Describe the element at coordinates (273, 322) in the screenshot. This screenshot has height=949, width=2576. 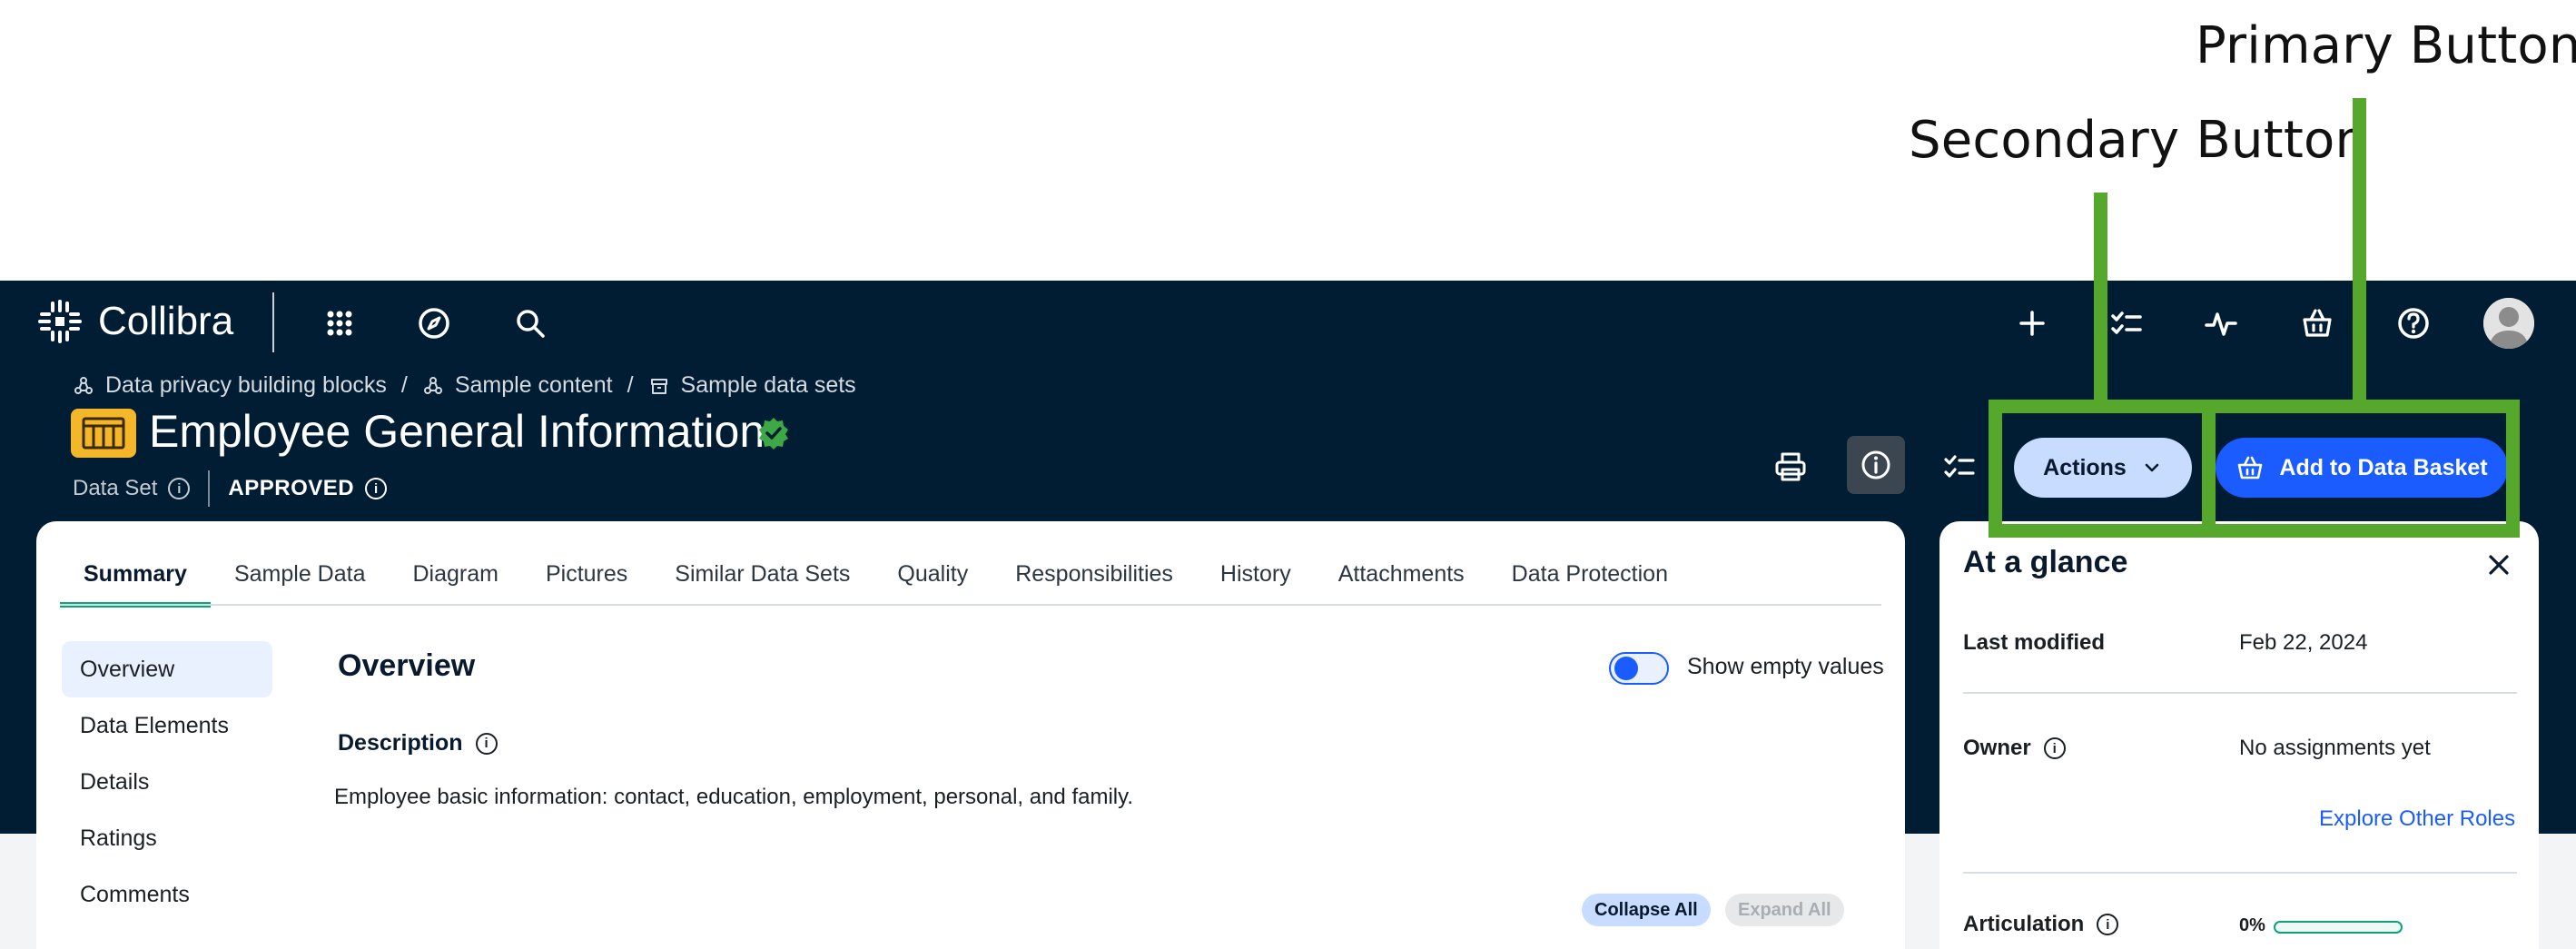
I see `nav-divider` at that location.